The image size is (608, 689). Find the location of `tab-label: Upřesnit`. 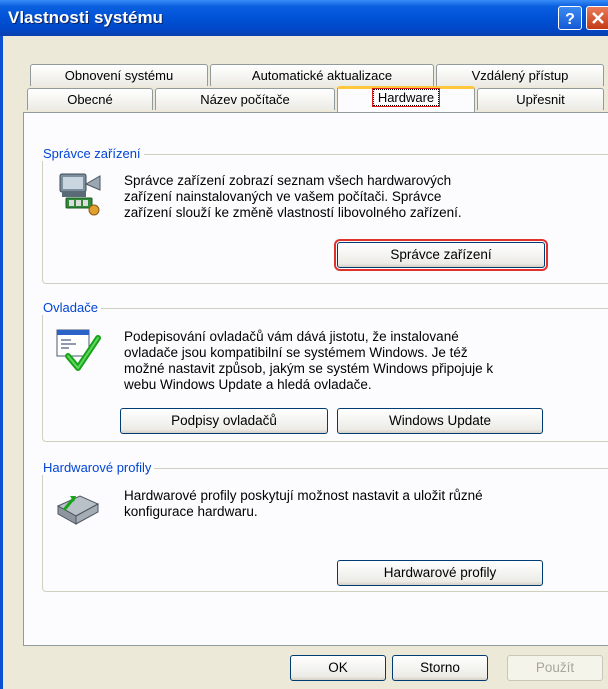

tab-label: Upřesnit is located at coordinates (540, 99).